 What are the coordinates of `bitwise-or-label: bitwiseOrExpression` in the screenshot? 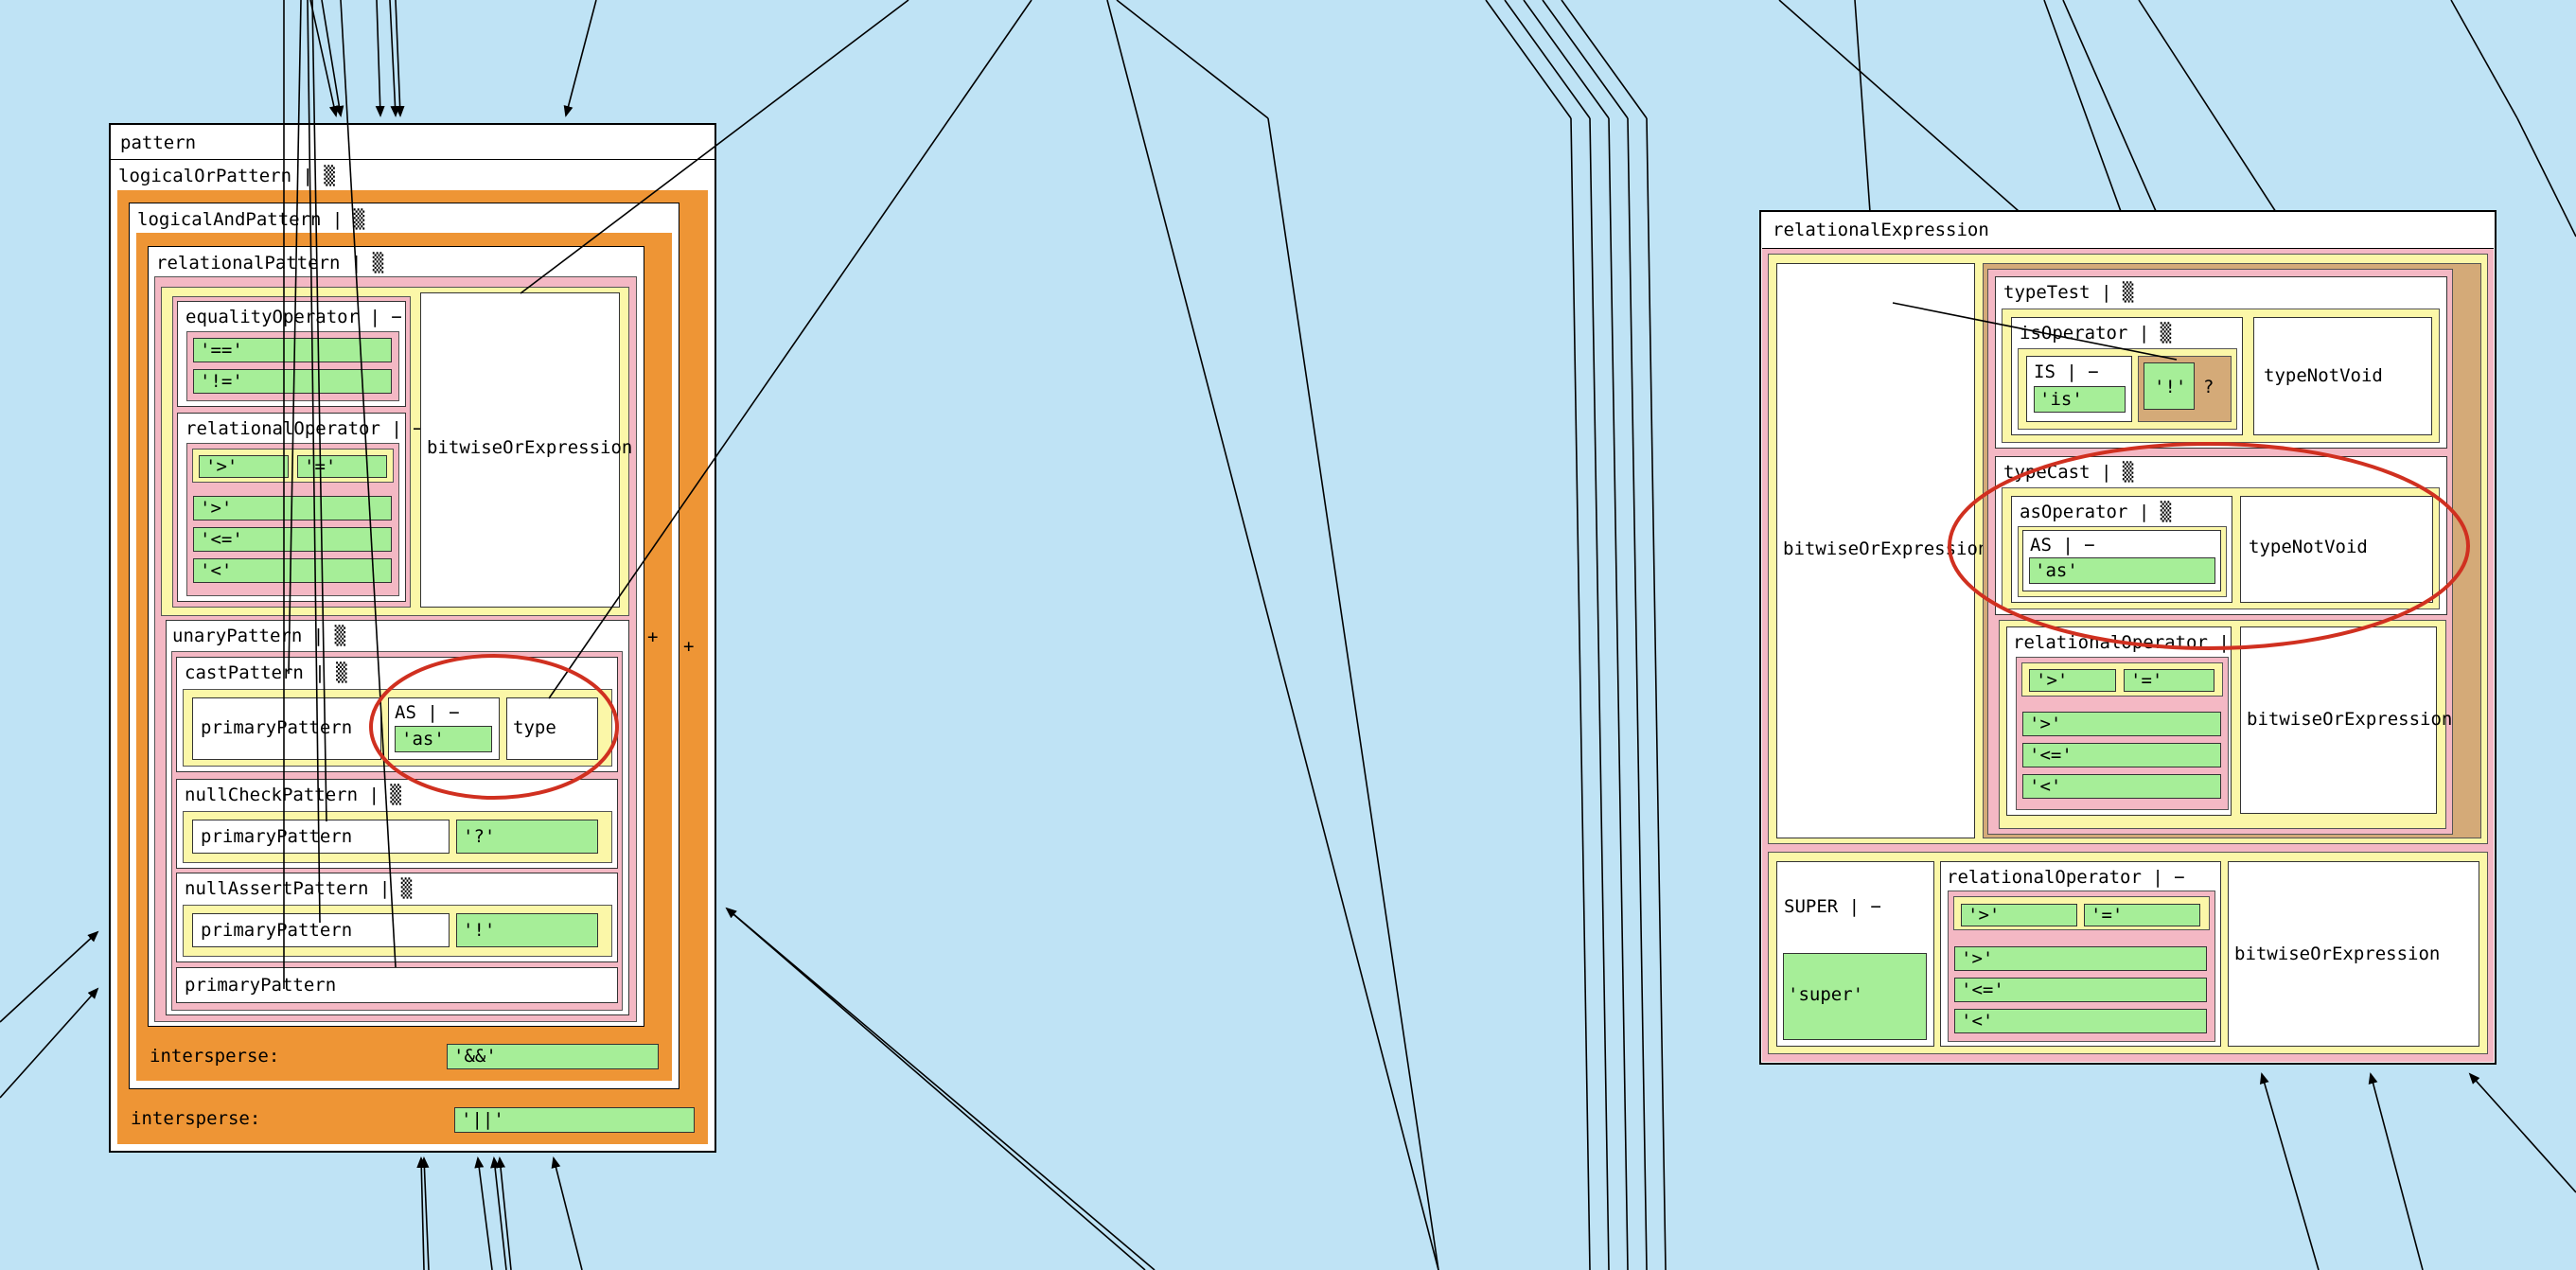 It's located at (530, 447).